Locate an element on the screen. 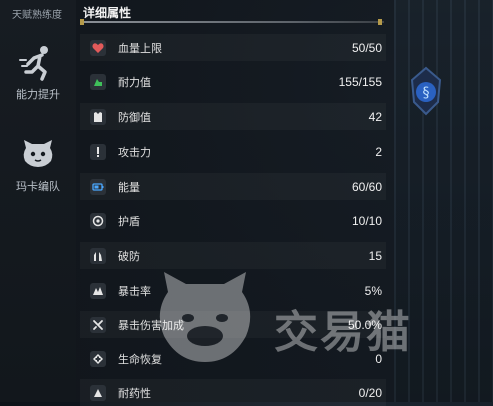  attribute-value: 2 is located at coordinates (378, 151).